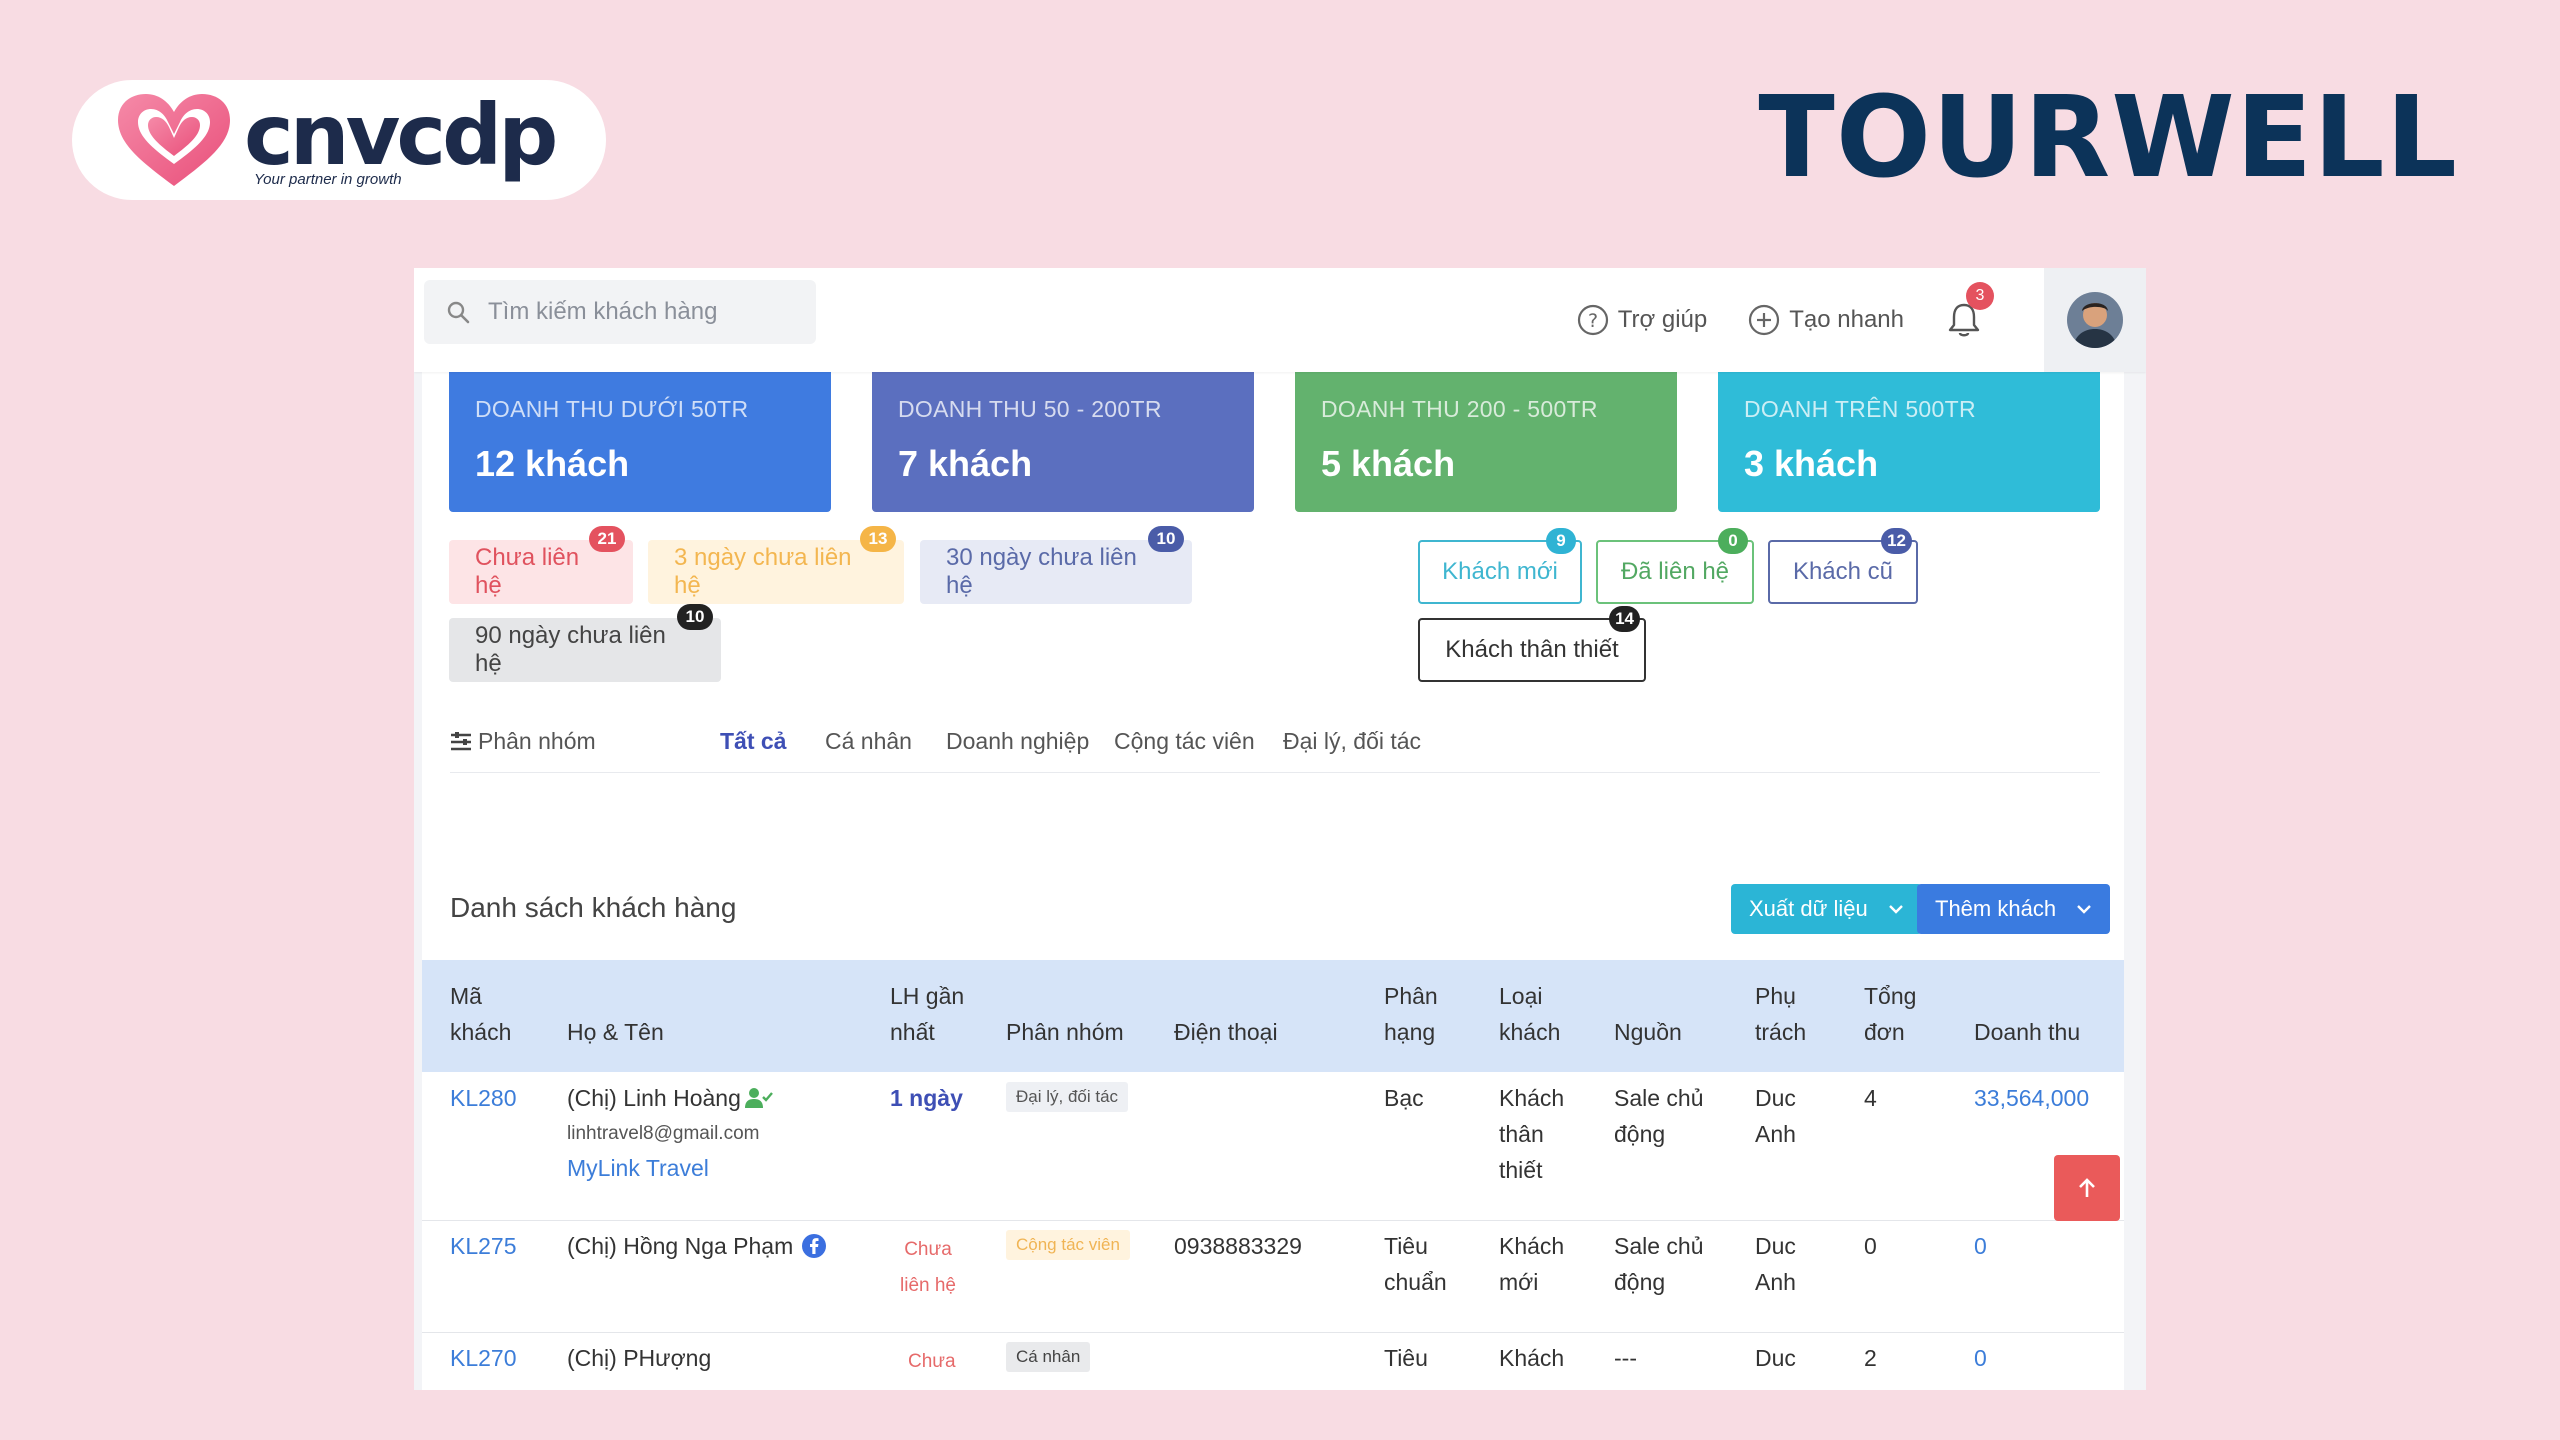 This screenshot has height=1440, width=2560. What do you see at coordinates (1275, 772) in the screenshot?
I see `divider` at bounding box center [1275, 772].